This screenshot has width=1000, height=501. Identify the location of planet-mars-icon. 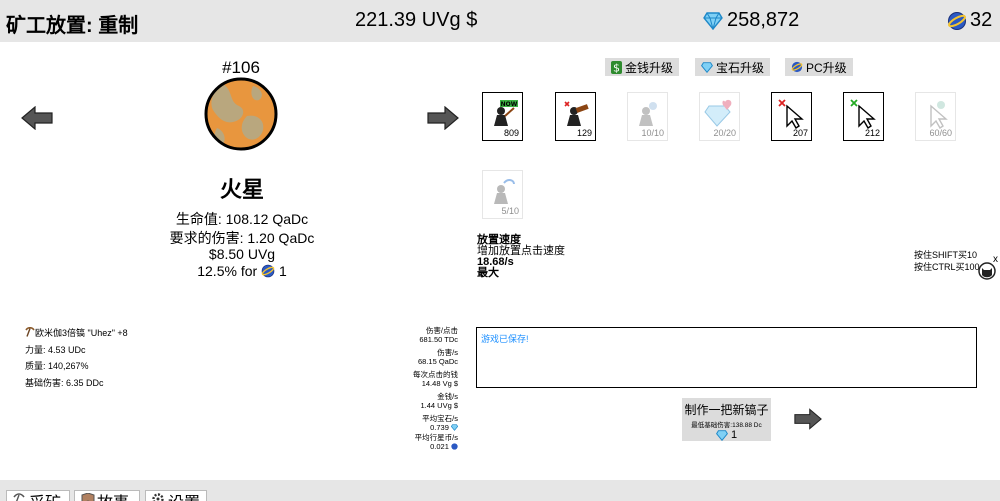
(241, 114).